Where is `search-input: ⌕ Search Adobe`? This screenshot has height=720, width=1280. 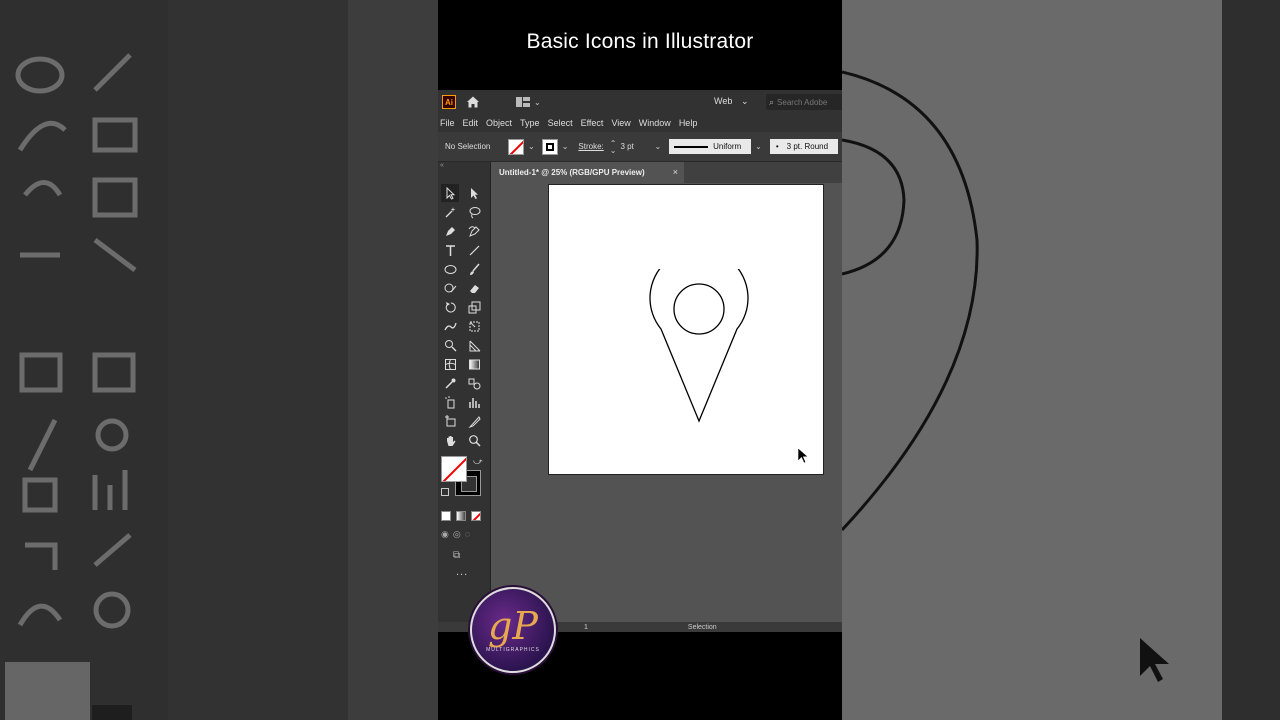
search-input: ⌕ Search Adobe is located at coordinates (804, 102).